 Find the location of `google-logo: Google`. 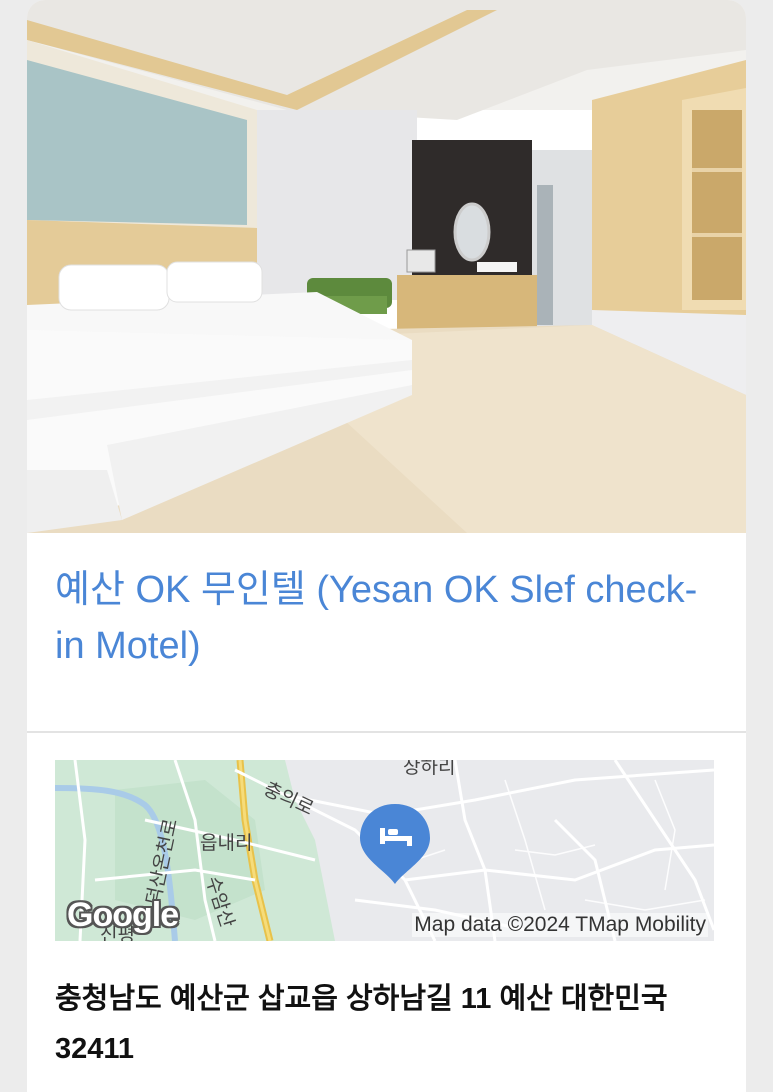

google-logo: Google is located at coordinates (123, 915).